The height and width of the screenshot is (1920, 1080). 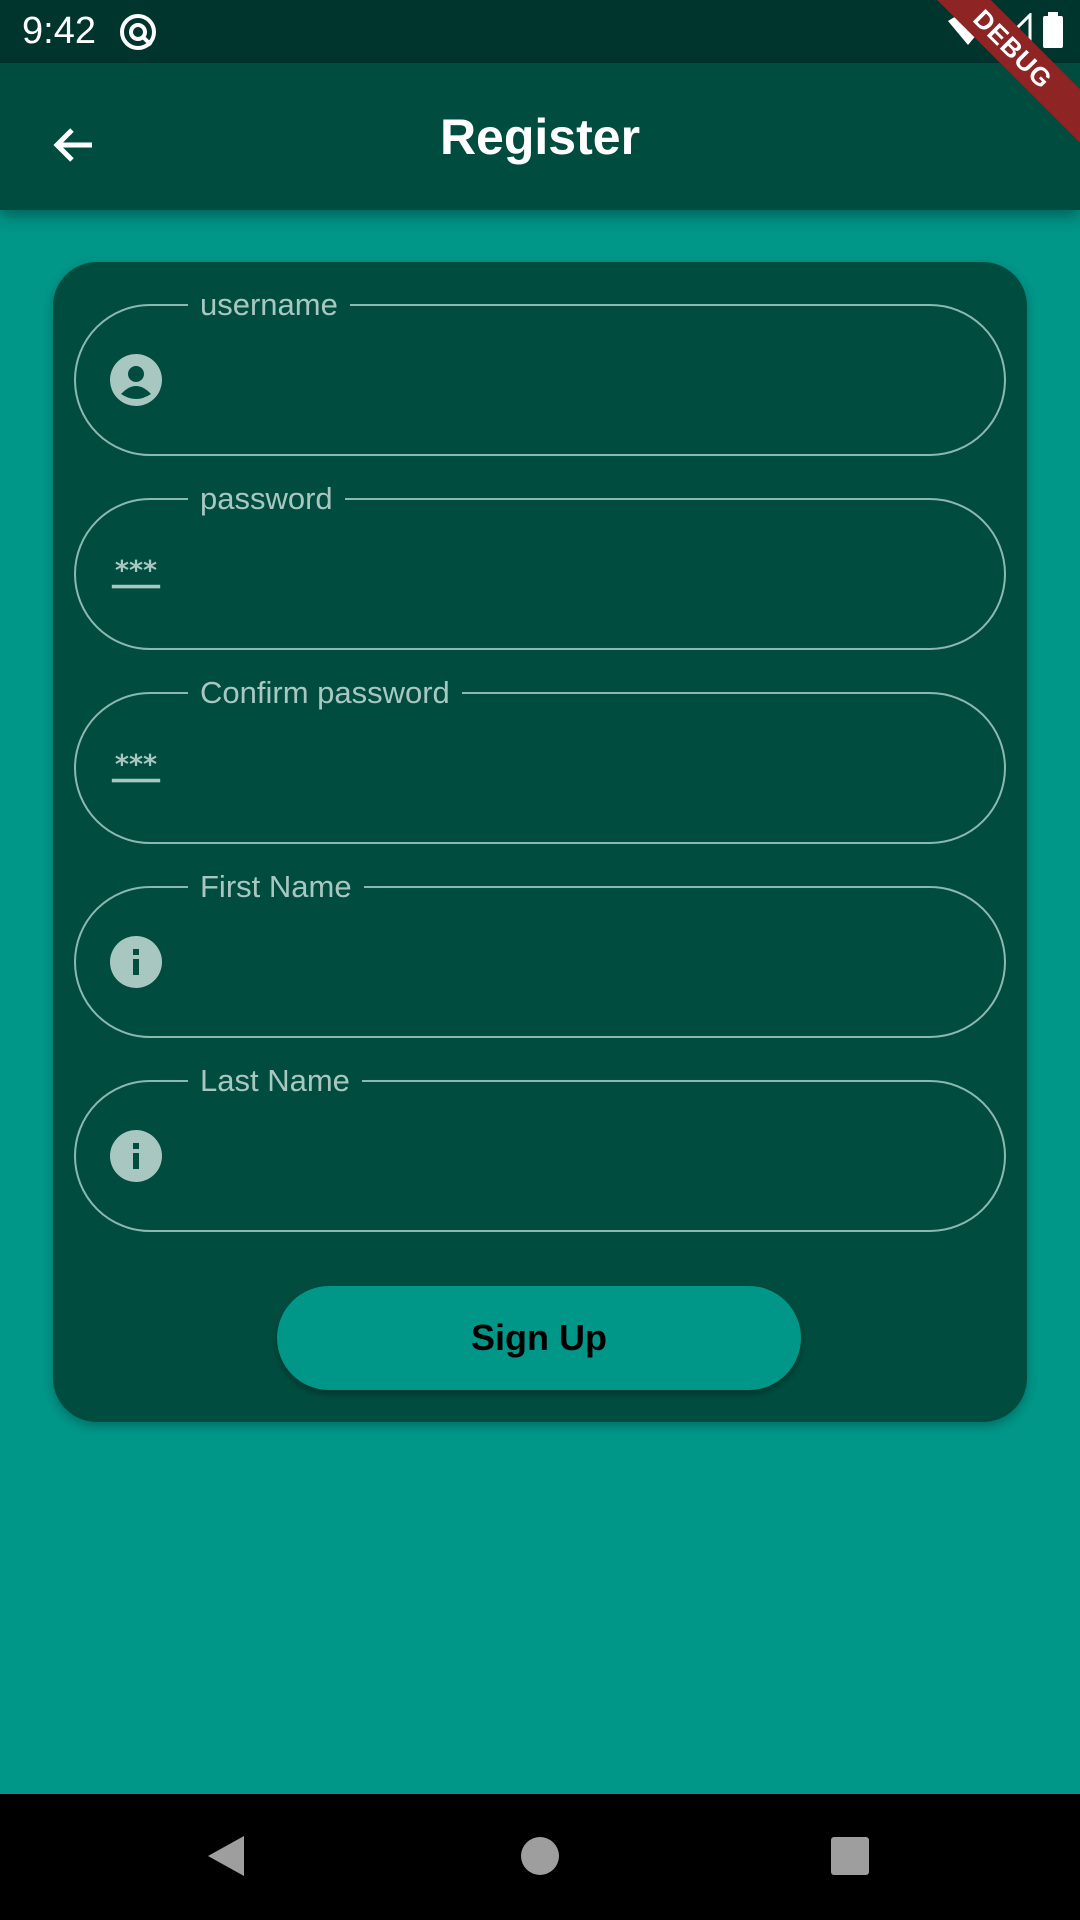 I want to click on confirm-password-field: Confirm password ***, so click(x=540, y=758).